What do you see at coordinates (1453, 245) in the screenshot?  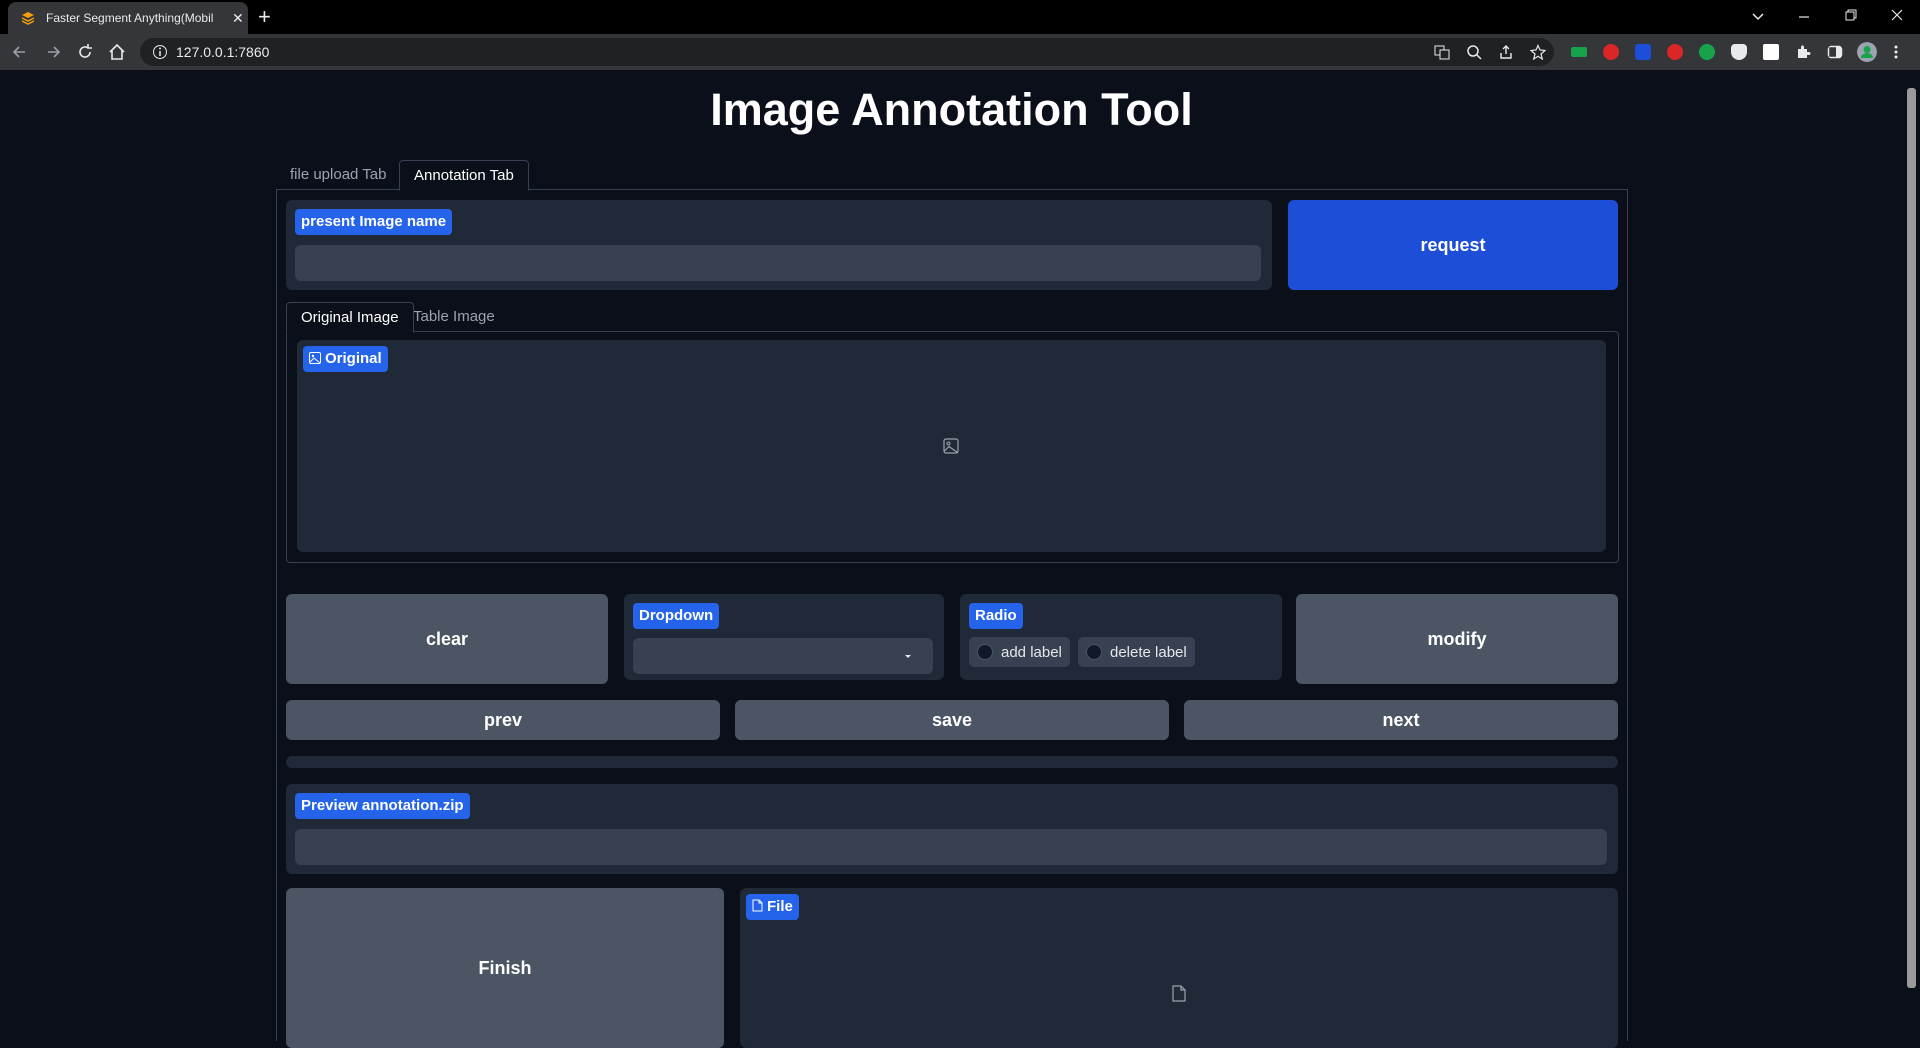 I see `request-button: request` at bounding box center [1453, 245].